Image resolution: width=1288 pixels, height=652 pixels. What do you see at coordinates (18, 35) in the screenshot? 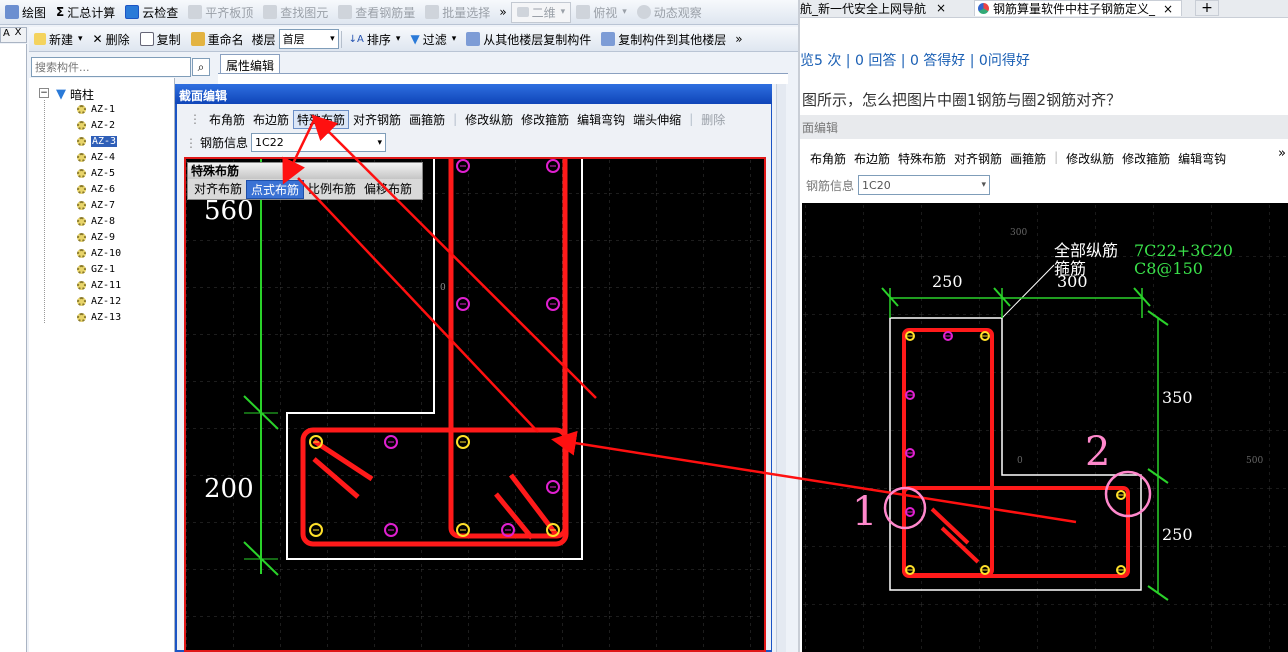
I see `close-icon: X` at bounding box center [18, 35].